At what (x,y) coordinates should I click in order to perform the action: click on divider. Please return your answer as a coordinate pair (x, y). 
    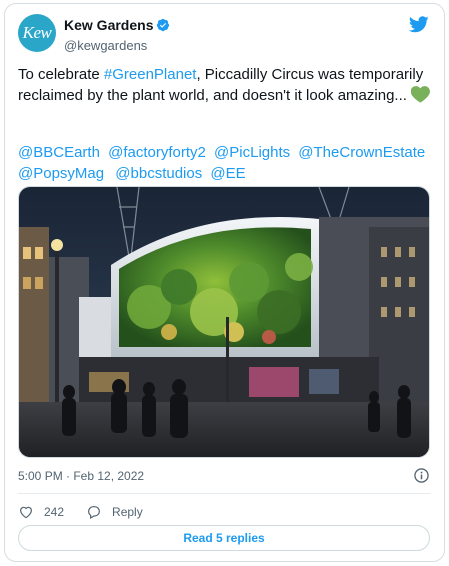
    Looking at the image, I should click on (224, 493).